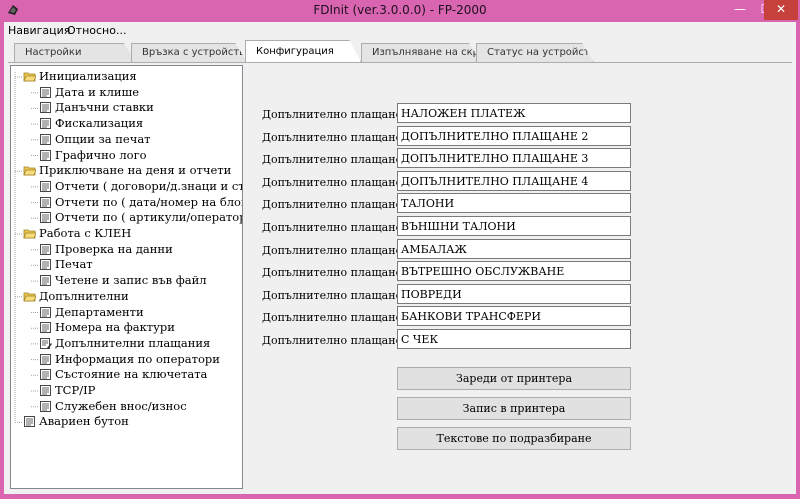  I want to click on tree-node-label: Опции за печат, so click(103, 138).